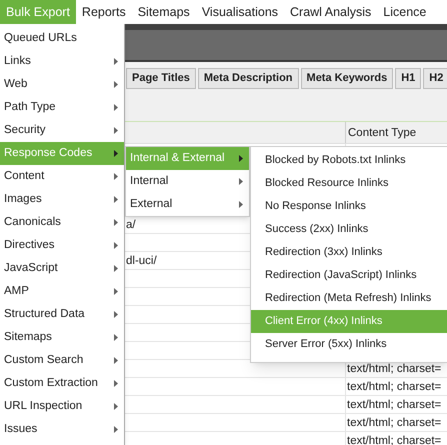  I want to click on table-cell: dl-uci/, so click(141, 261).